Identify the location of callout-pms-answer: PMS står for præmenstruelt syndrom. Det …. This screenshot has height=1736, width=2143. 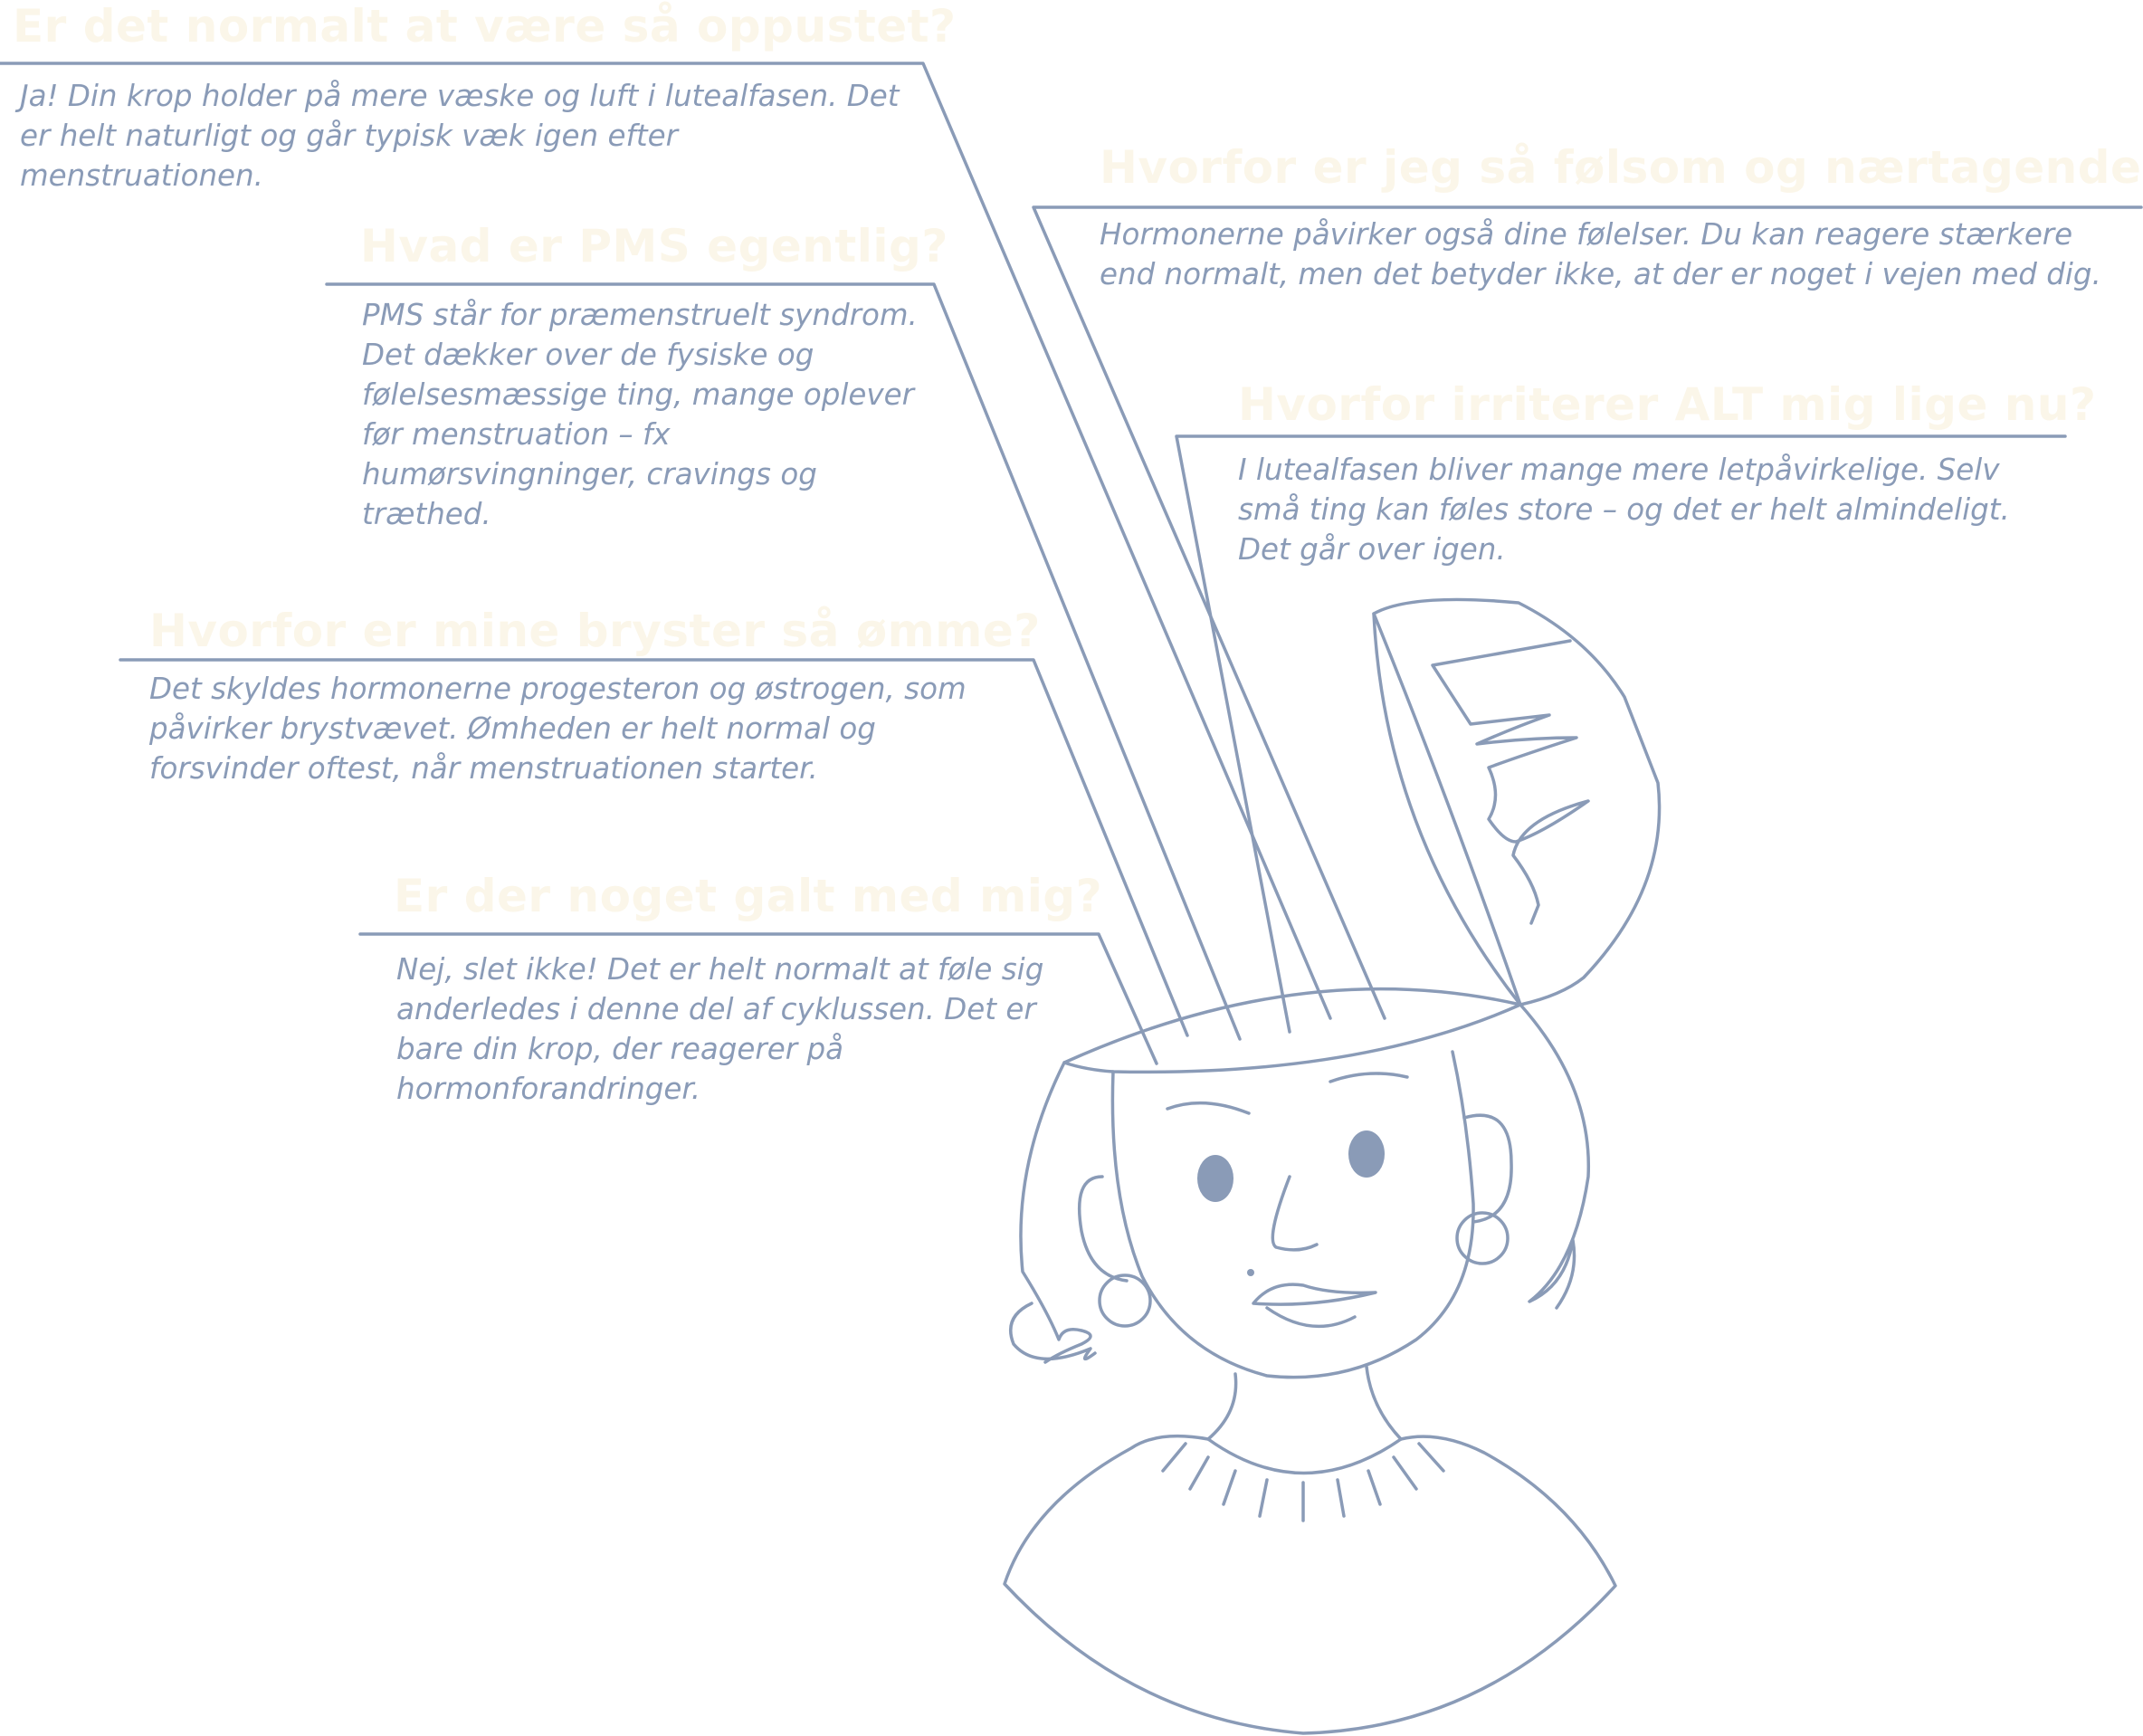
(640, 414).